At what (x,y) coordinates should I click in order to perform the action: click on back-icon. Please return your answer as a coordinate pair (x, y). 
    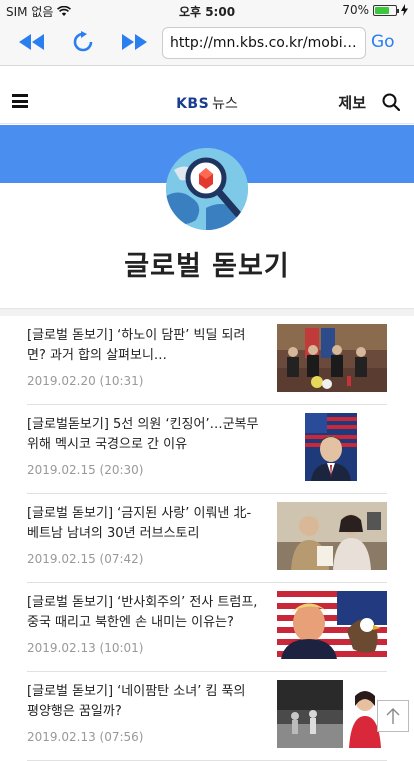
    Looking at the image, I should click on (31, 42).